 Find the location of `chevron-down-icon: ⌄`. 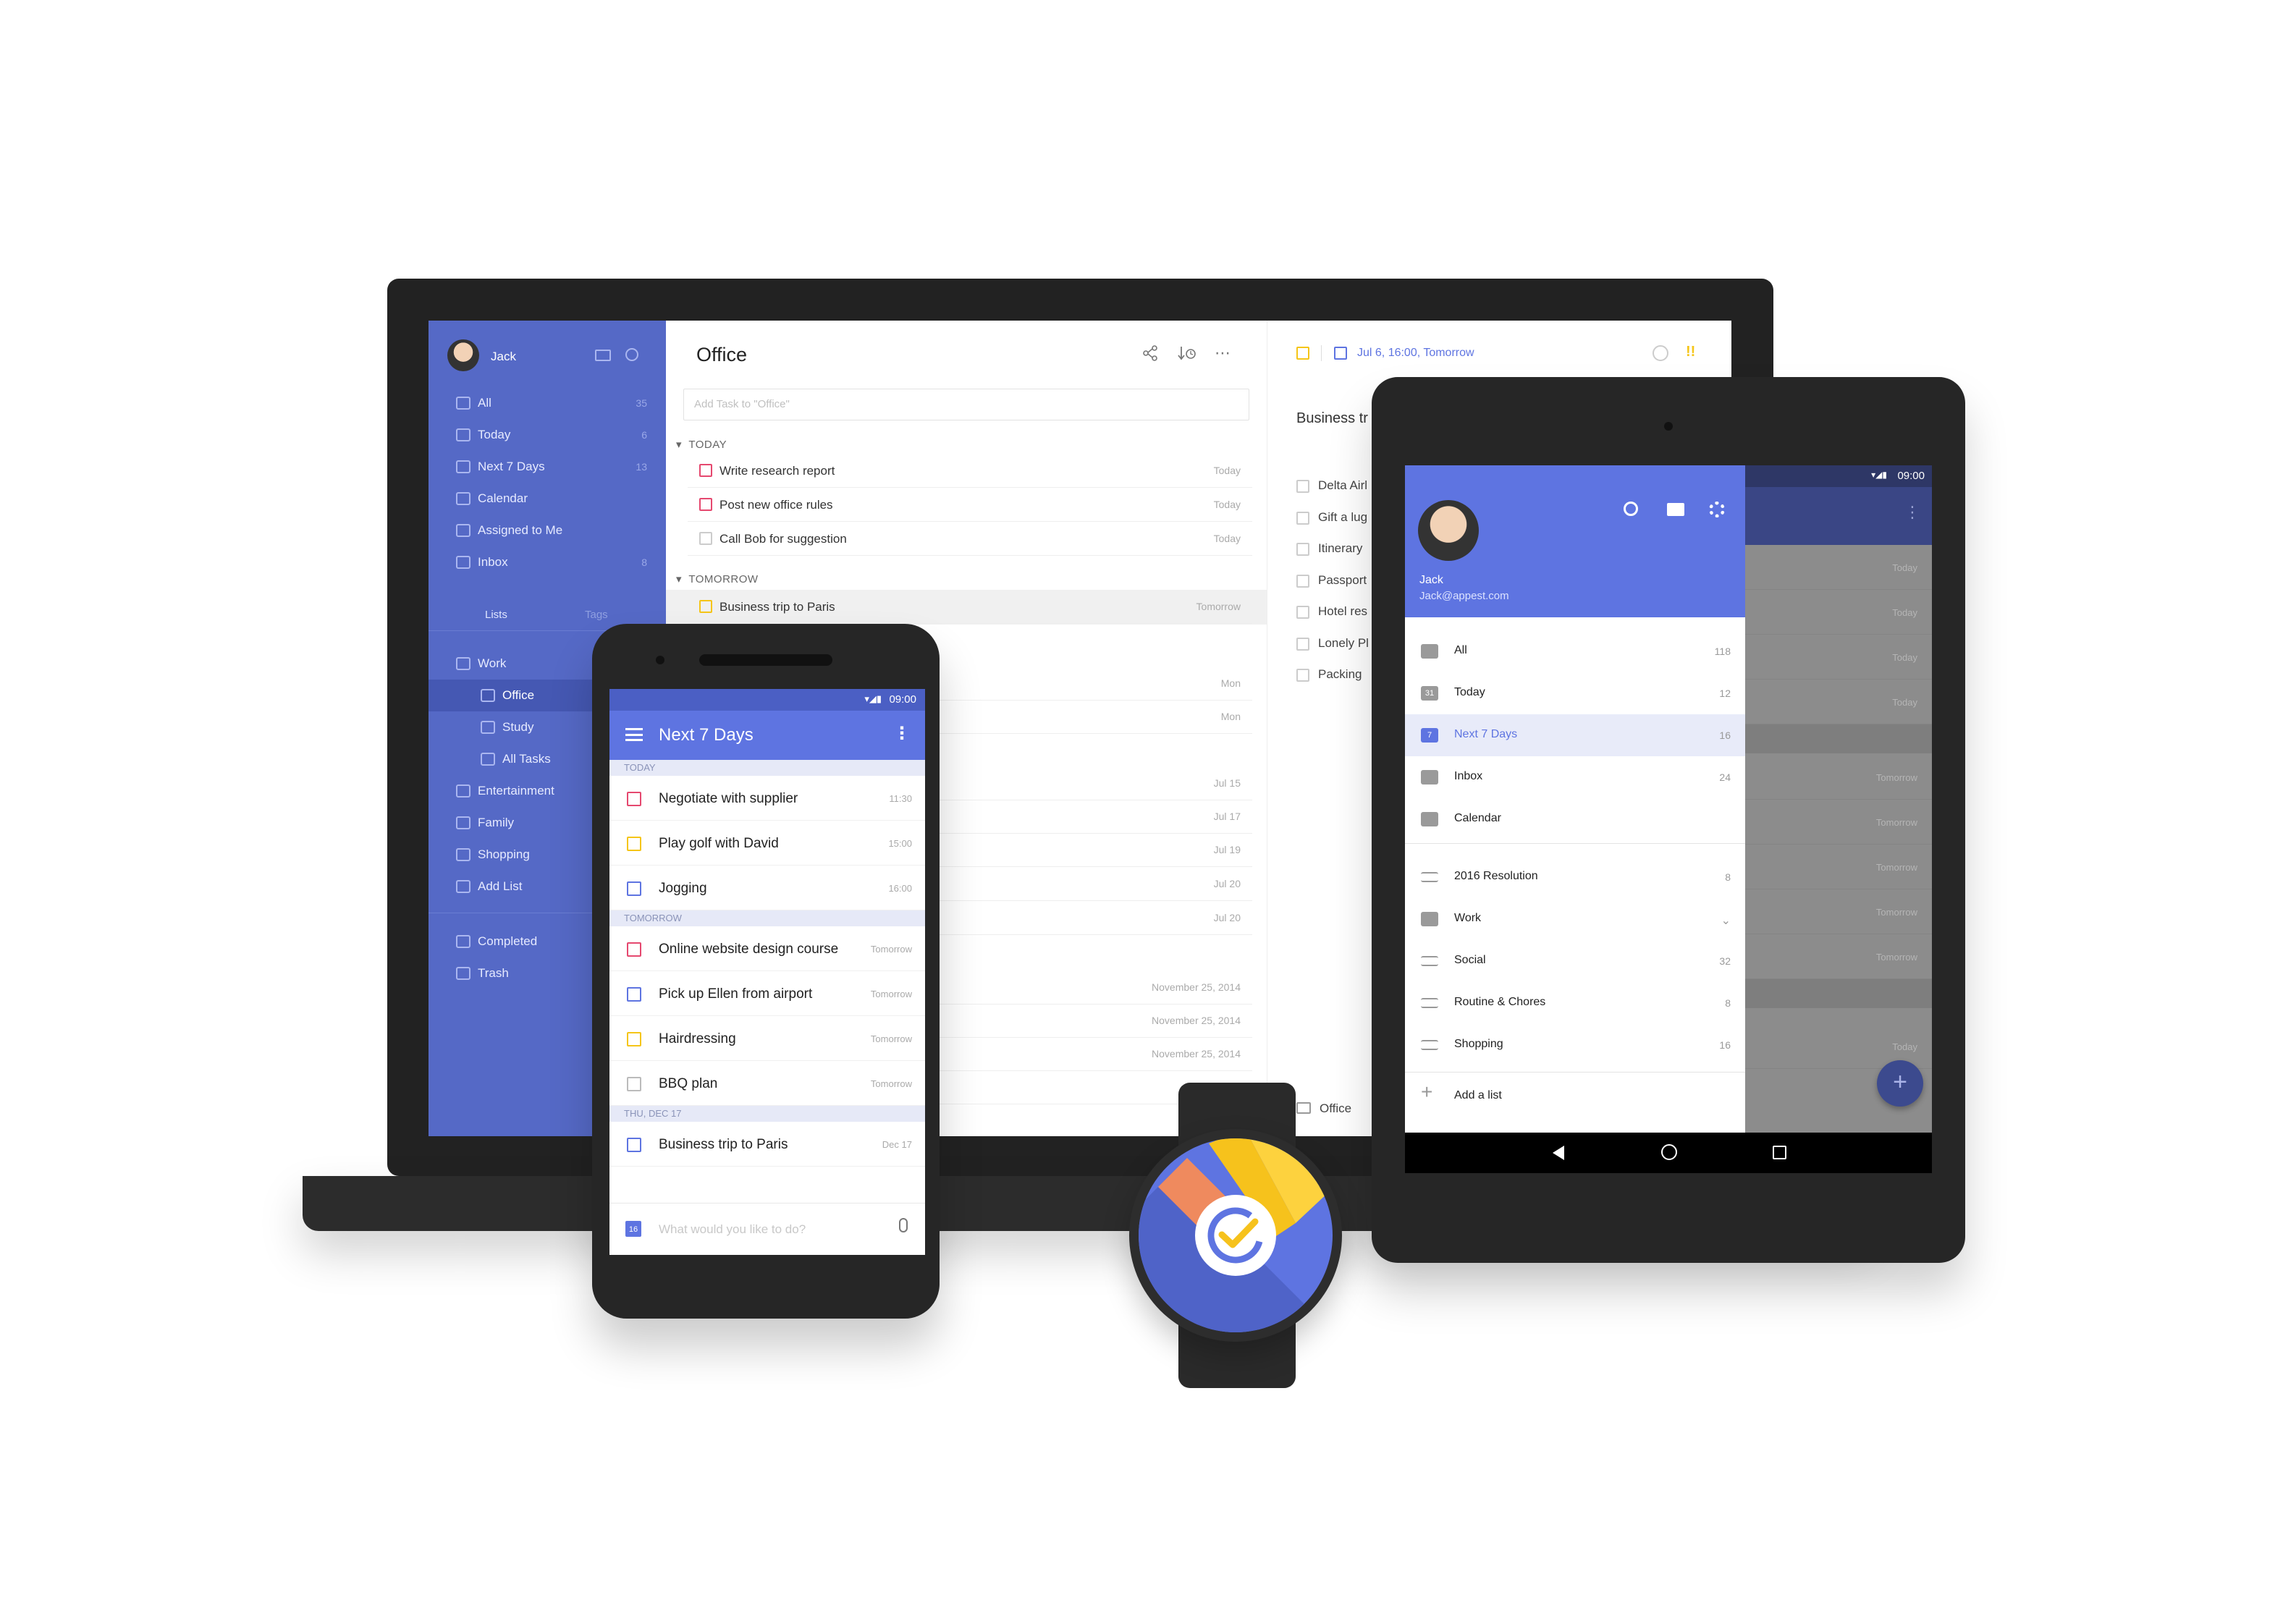

chevron-down-icon: ⌄ is located at coordinates (1726, 920).